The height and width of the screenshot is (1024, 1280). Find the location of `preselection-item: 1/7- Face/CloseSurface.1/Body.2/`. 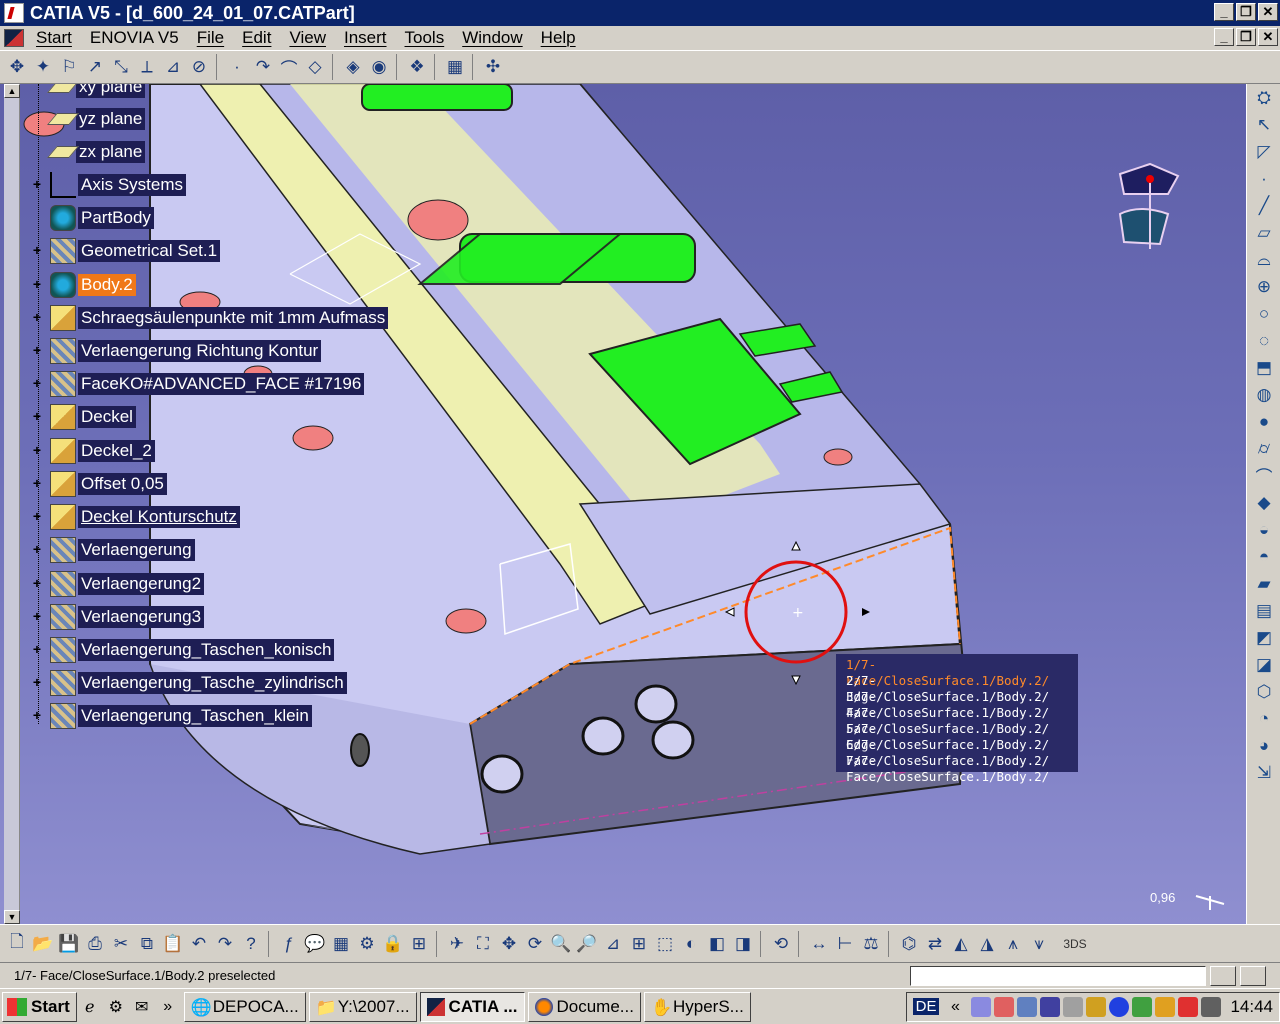

preselection-item: 1/7- Face/CloseSurface.1/Body.2/ is located at coordinates (957, 672).